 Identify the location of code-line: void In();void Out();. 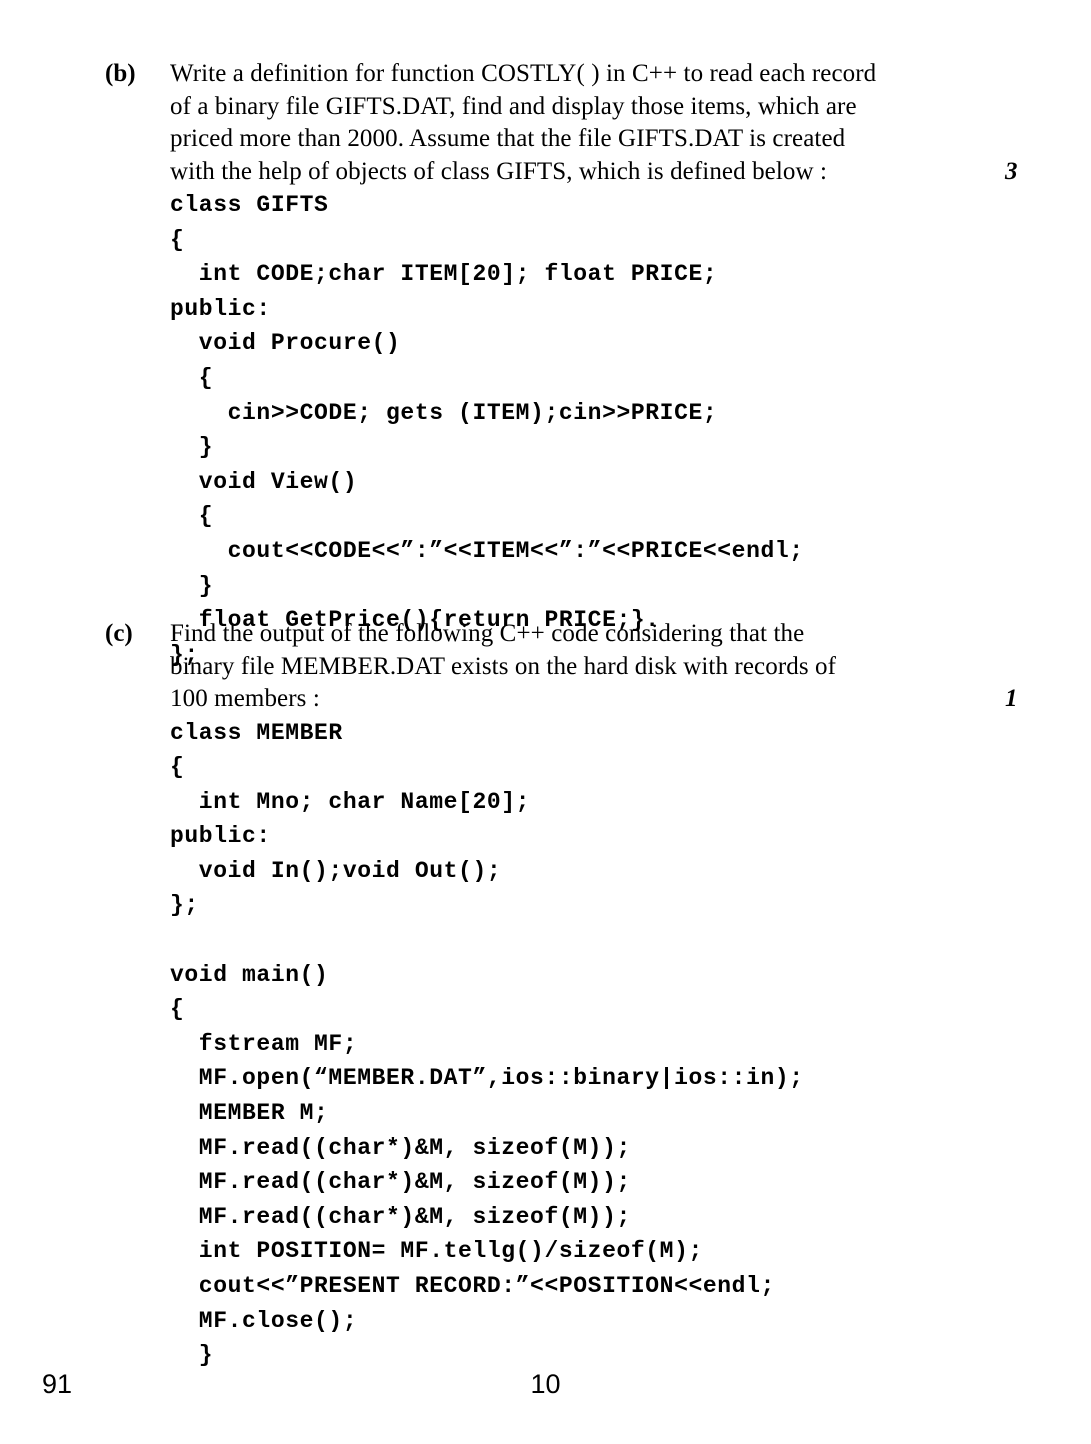
(336, 870).